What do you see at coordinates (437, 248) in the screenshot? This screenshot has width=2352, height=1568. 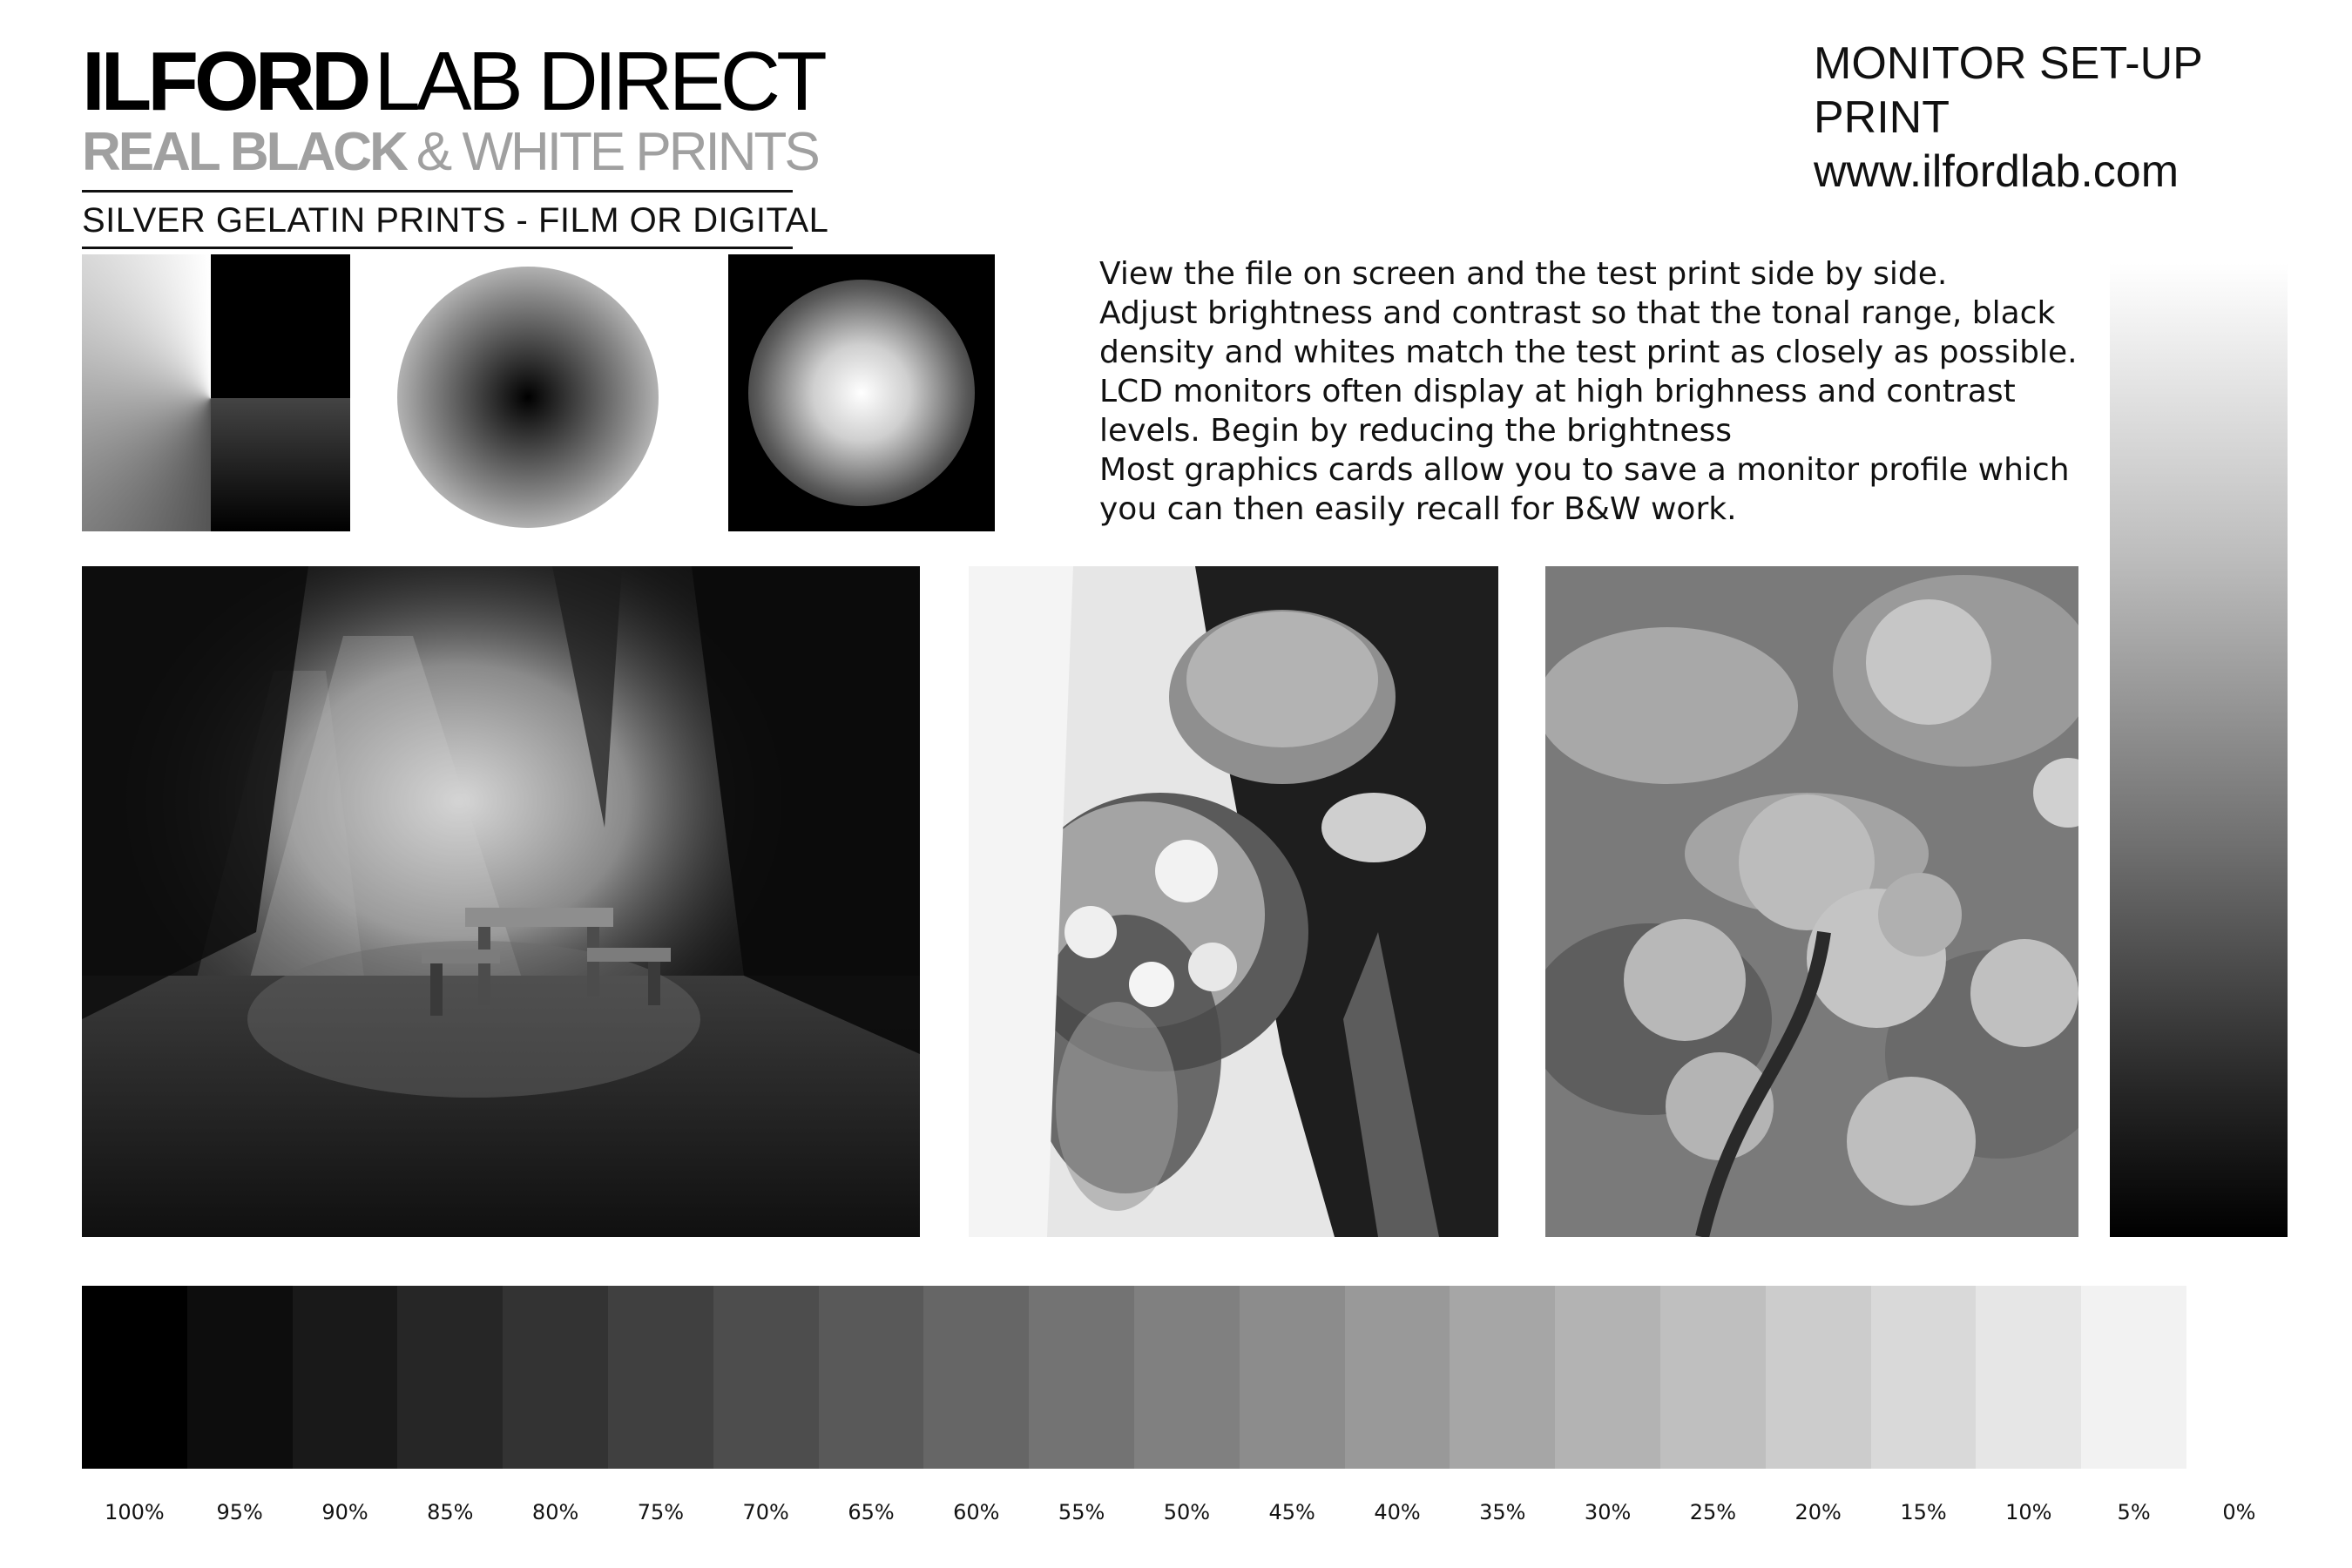 I see `logo-underline` at bounding box center [437, 248].